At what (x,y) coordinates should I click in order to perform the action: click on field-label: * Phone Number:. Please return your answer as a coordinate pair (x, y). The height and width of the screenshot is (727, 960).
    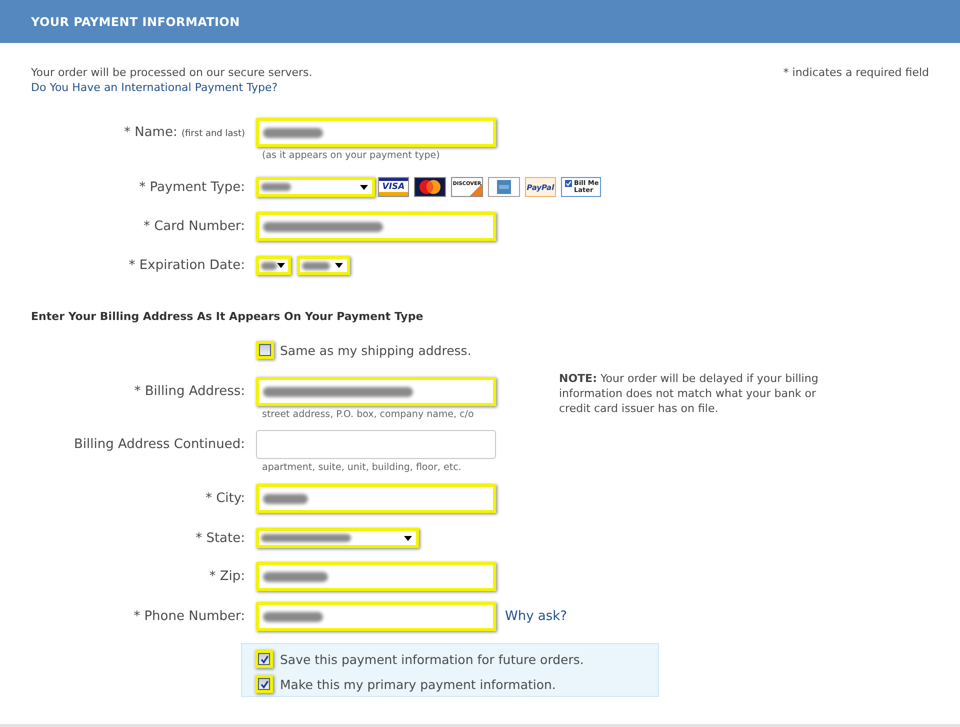
    Looking at the image, I should click on (189, 616).